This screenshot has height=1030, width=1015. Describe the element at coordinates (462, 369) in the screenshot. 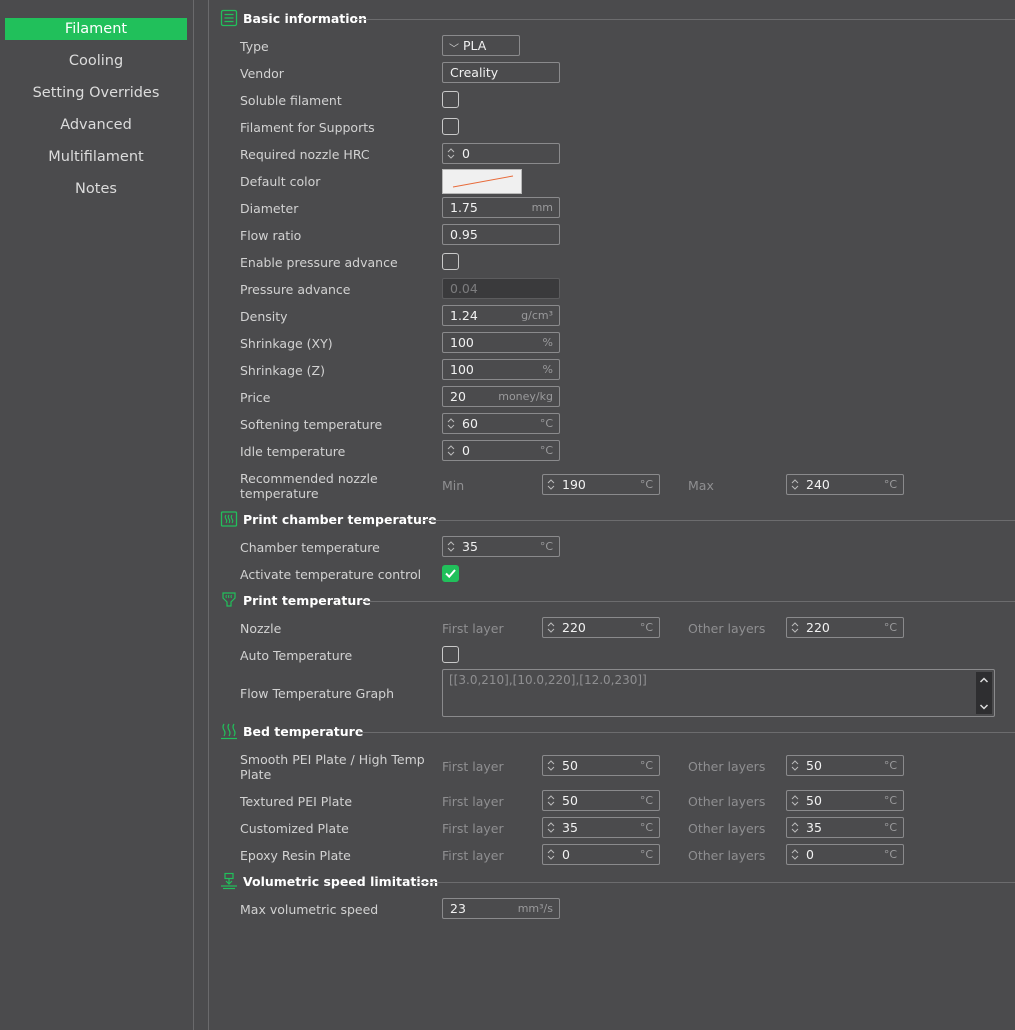

I see `shrink-z-value: 100` at that location.